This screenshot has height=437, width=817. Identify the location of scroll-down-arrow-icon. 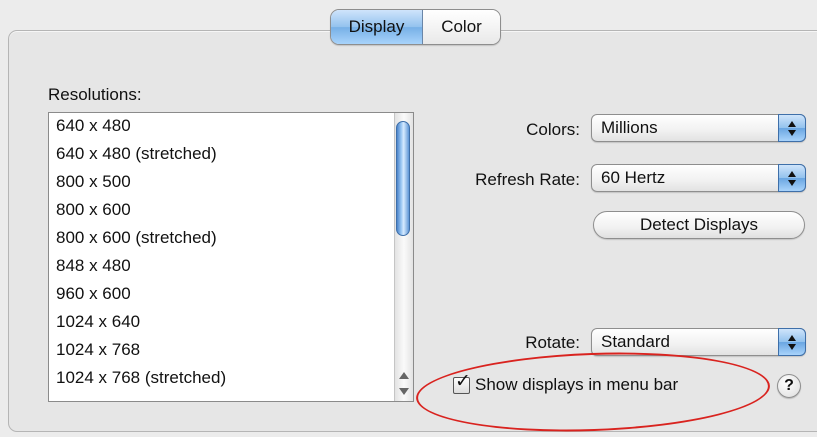
(404, 391).